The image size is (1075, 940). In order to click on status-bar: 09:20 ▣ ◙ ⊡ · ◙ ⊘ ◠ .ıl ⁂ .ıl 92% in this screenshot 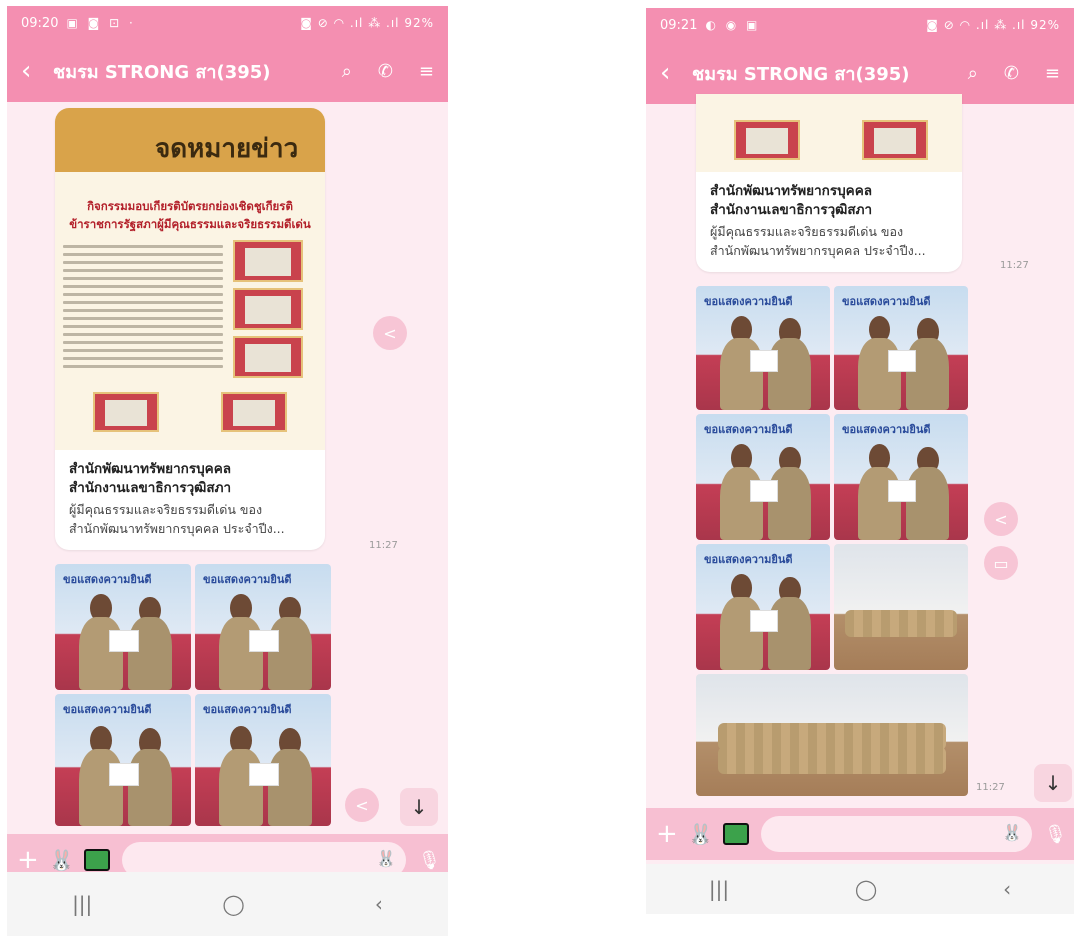, I will do `click(227, 23)`.